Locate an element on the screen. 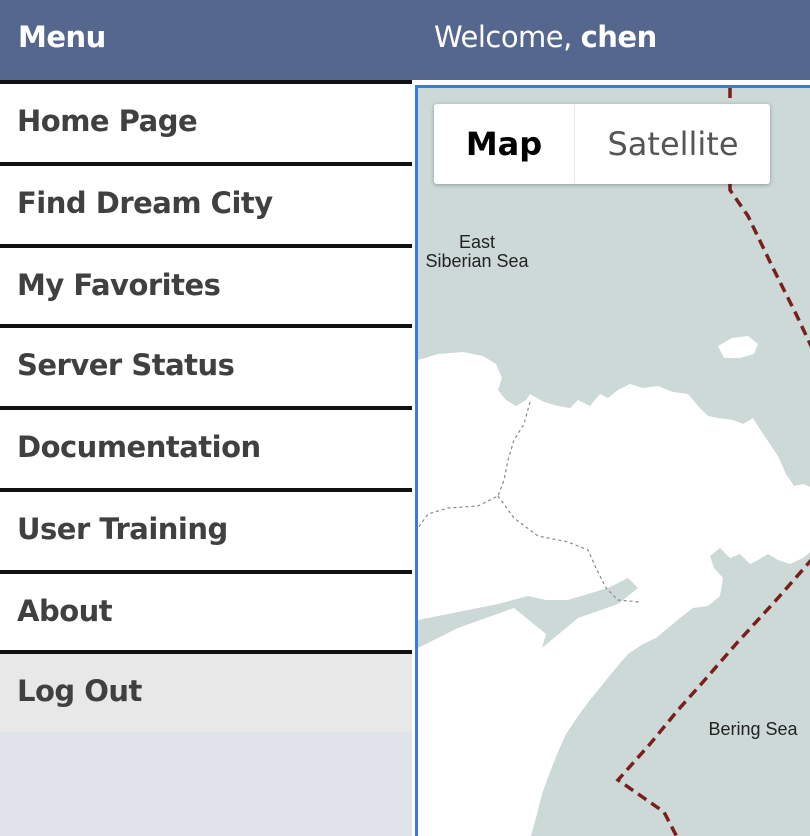 Image resolution: width=810 pixels, height=836 pixels. welcome-prefix: Welcome, is located at coordinates (507, 37).